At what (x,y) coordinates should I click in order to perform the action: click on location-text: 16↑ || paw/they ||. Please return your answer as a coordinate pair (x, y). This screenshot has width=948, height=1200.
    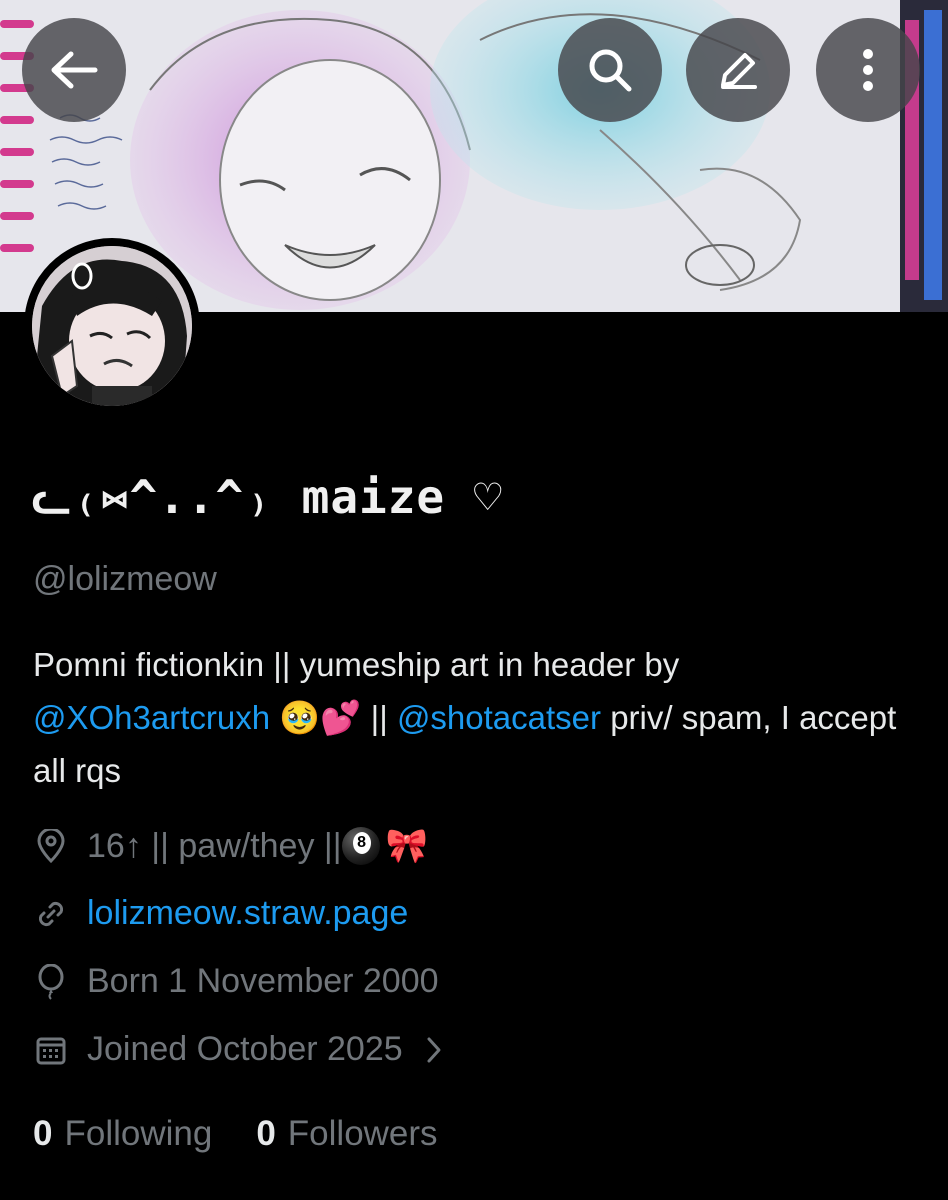
    Looking at the image, I should click on (214, 845).